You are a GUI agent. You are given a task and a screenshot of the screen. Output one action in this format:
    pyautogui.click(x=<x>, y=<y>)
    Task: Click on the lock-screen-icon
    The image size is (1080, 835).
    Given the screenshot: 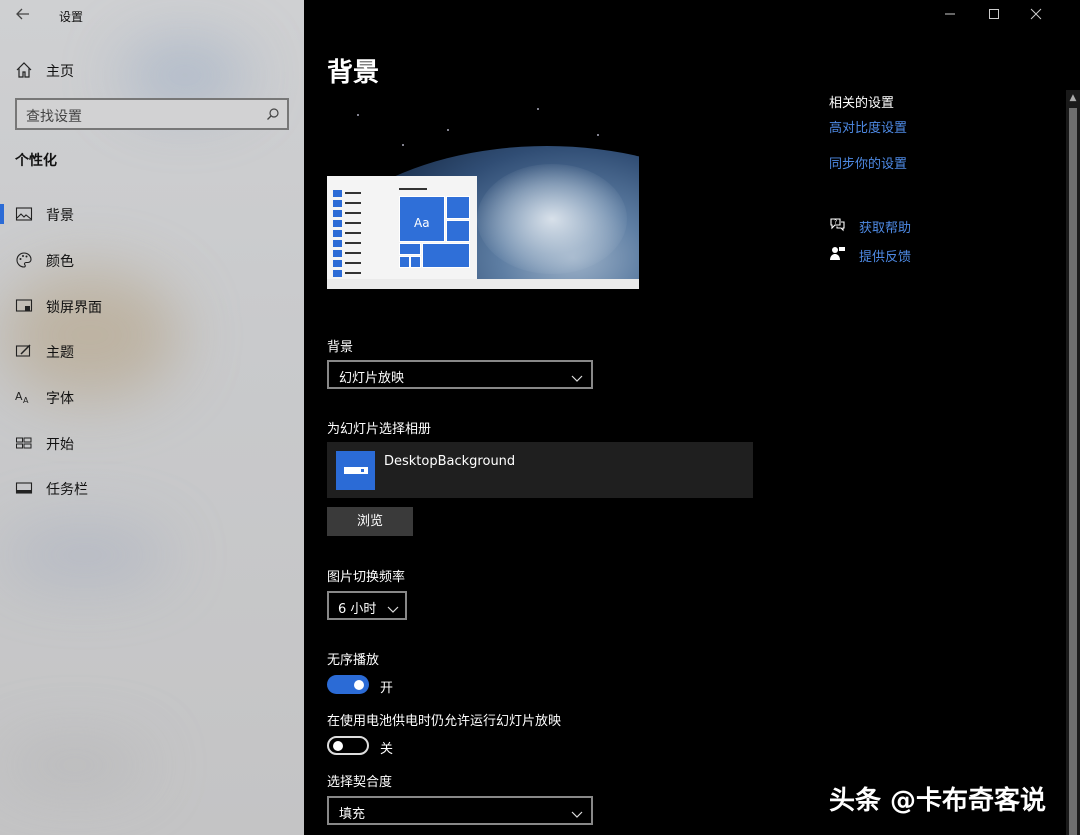 What is the action you would take?
    pyautogui.click(x=24, y=306)
    